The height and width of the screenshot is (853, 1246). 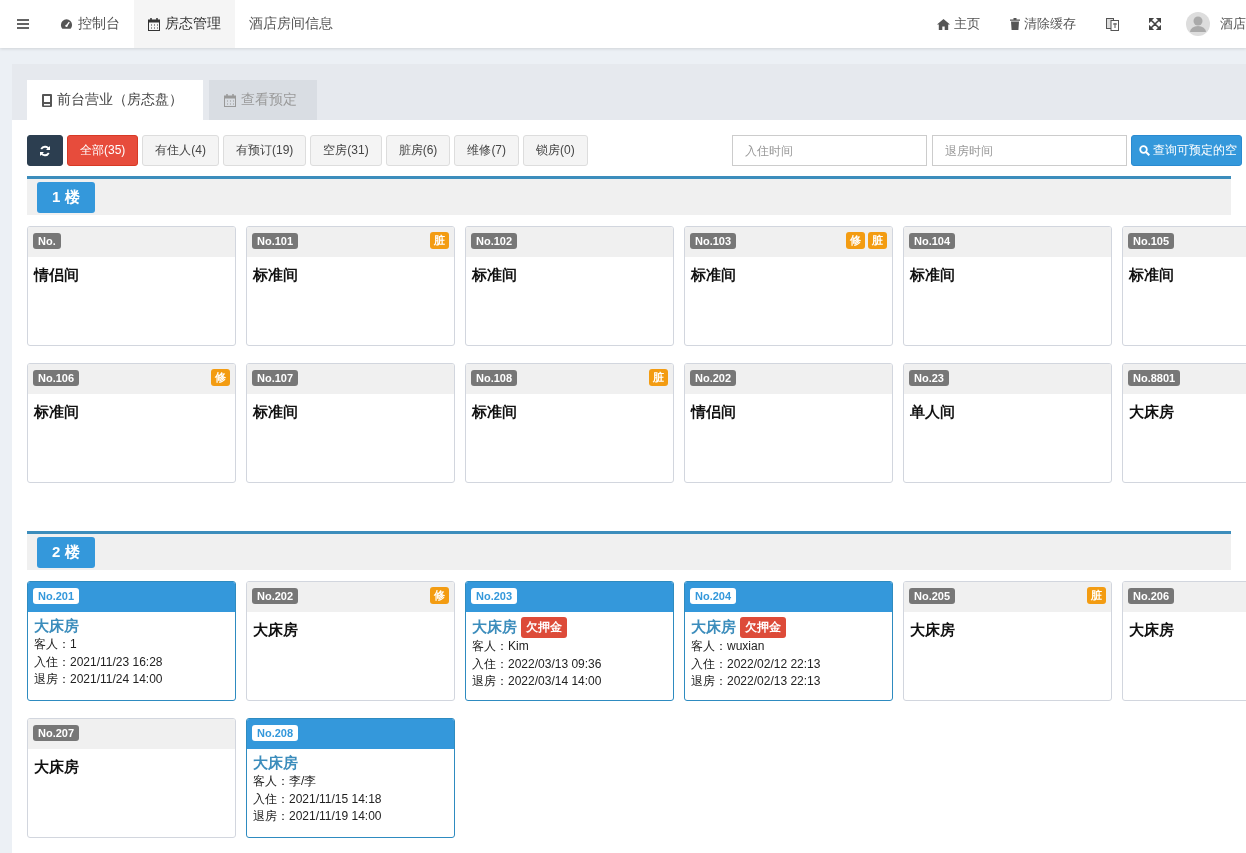 What do you see at coordinates (275, 733) in the screenshot?
I see `room-number: No.208` at bounding box center [275, 733].